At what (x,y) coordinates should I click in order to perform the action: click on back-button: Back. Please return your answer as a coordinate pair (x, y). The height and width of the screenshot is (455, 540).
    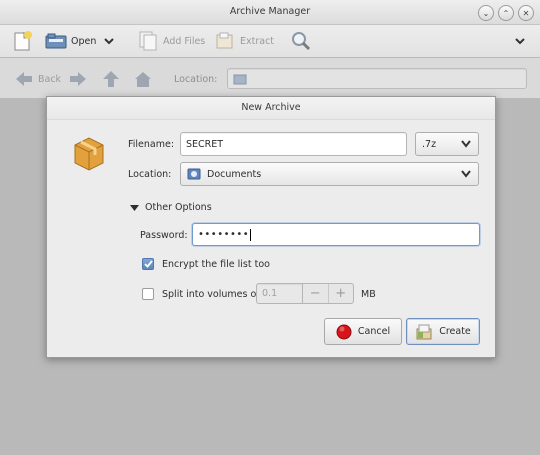
    Looking at the image, I should click on (37, 79).